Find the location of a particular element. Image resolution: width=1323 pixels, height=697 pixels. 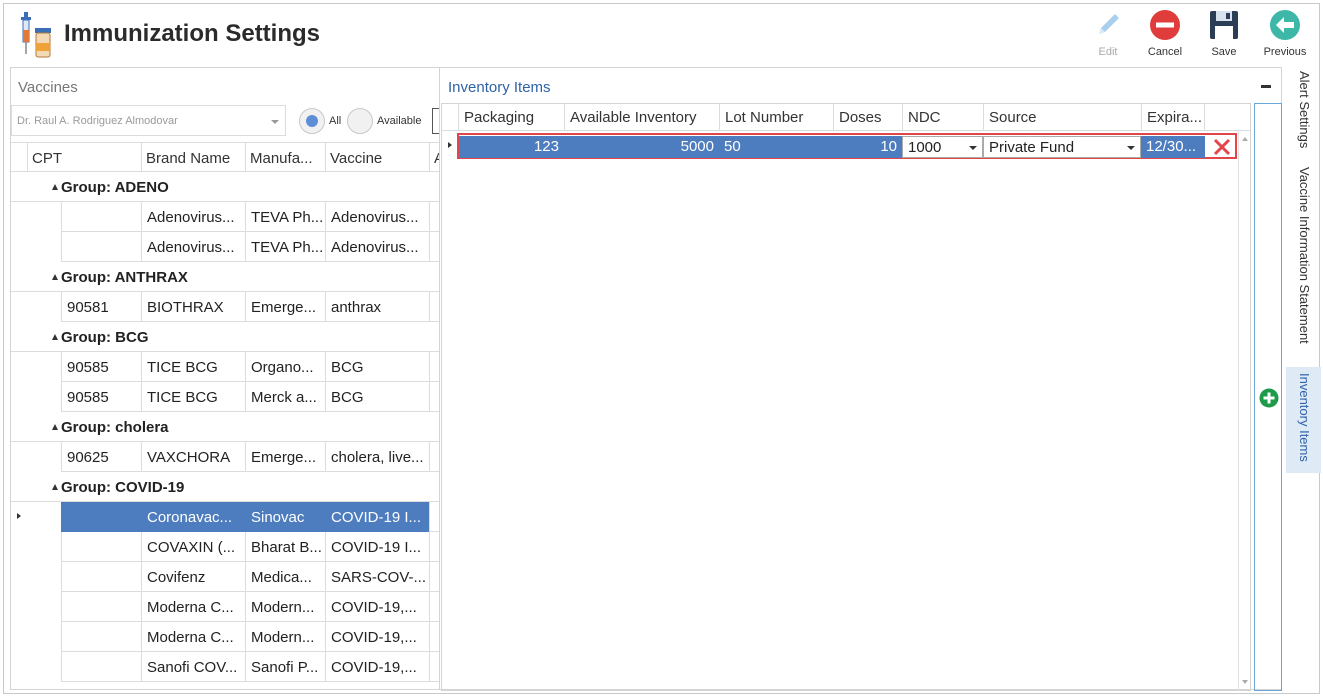

tab-label: Inventory Items is located at coordinates (1304, 417).